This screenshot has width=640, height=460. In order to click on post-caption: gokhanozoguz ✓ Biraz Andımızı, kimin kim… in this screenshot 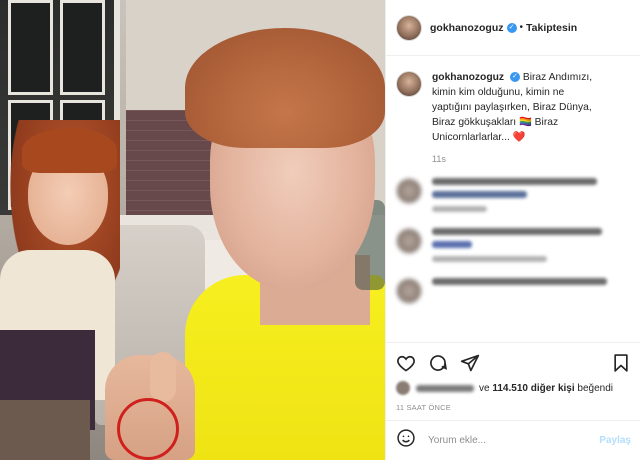, I will do `click(513, 100)`.